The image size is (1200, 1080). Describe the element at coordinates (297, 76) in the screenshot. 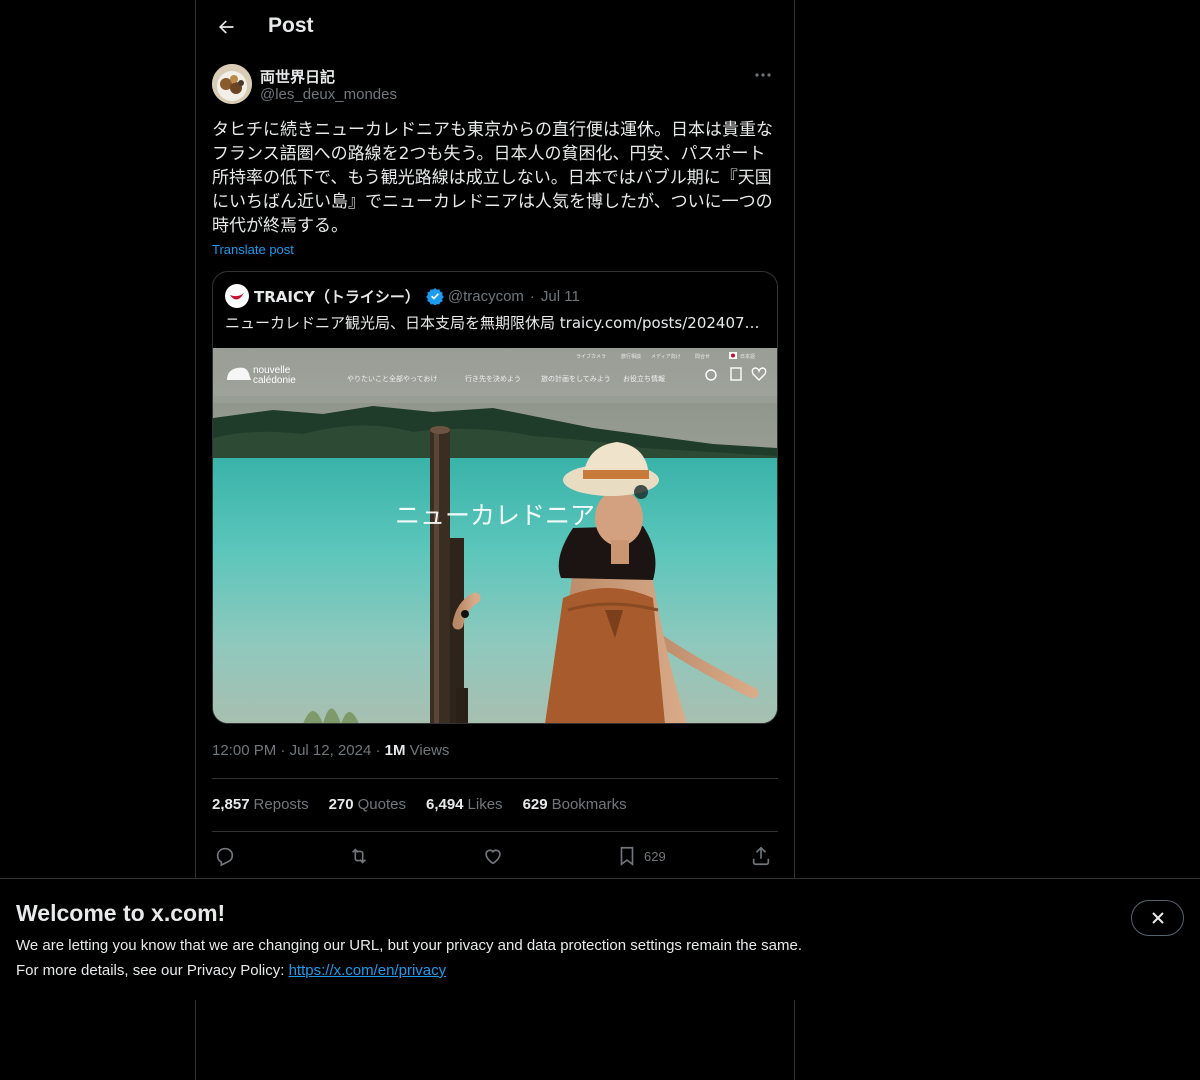

I see `author-display-name: 両世界日記` at that location.